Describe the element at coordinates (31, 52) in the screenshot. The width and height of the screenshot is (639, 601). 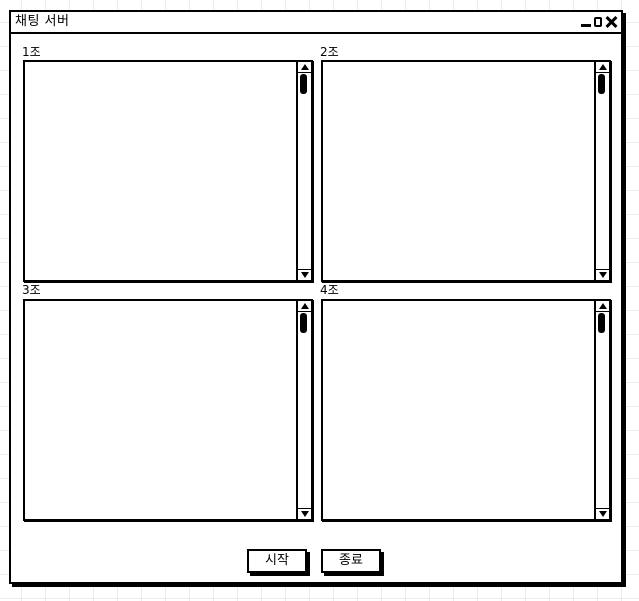
I see `group-label-1: 1조` at that location.